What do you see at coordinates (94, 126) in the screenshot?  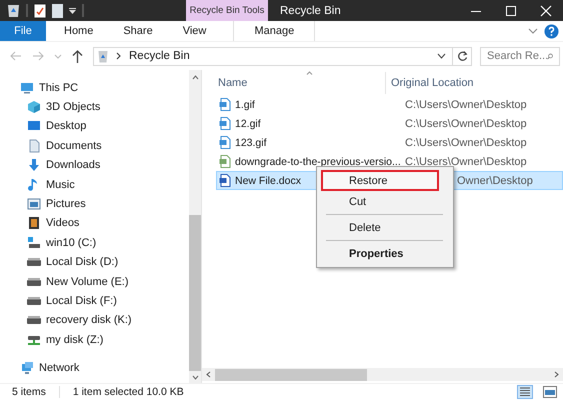 I see `sidebar-item: Desktop` at bounding box center [94, 126].